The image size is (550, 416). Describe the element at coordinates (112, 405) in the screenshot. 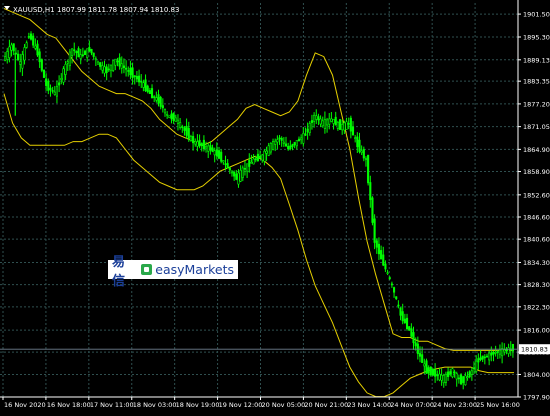

I see `x-tick-label: 17 Nov 11:00` at that location.